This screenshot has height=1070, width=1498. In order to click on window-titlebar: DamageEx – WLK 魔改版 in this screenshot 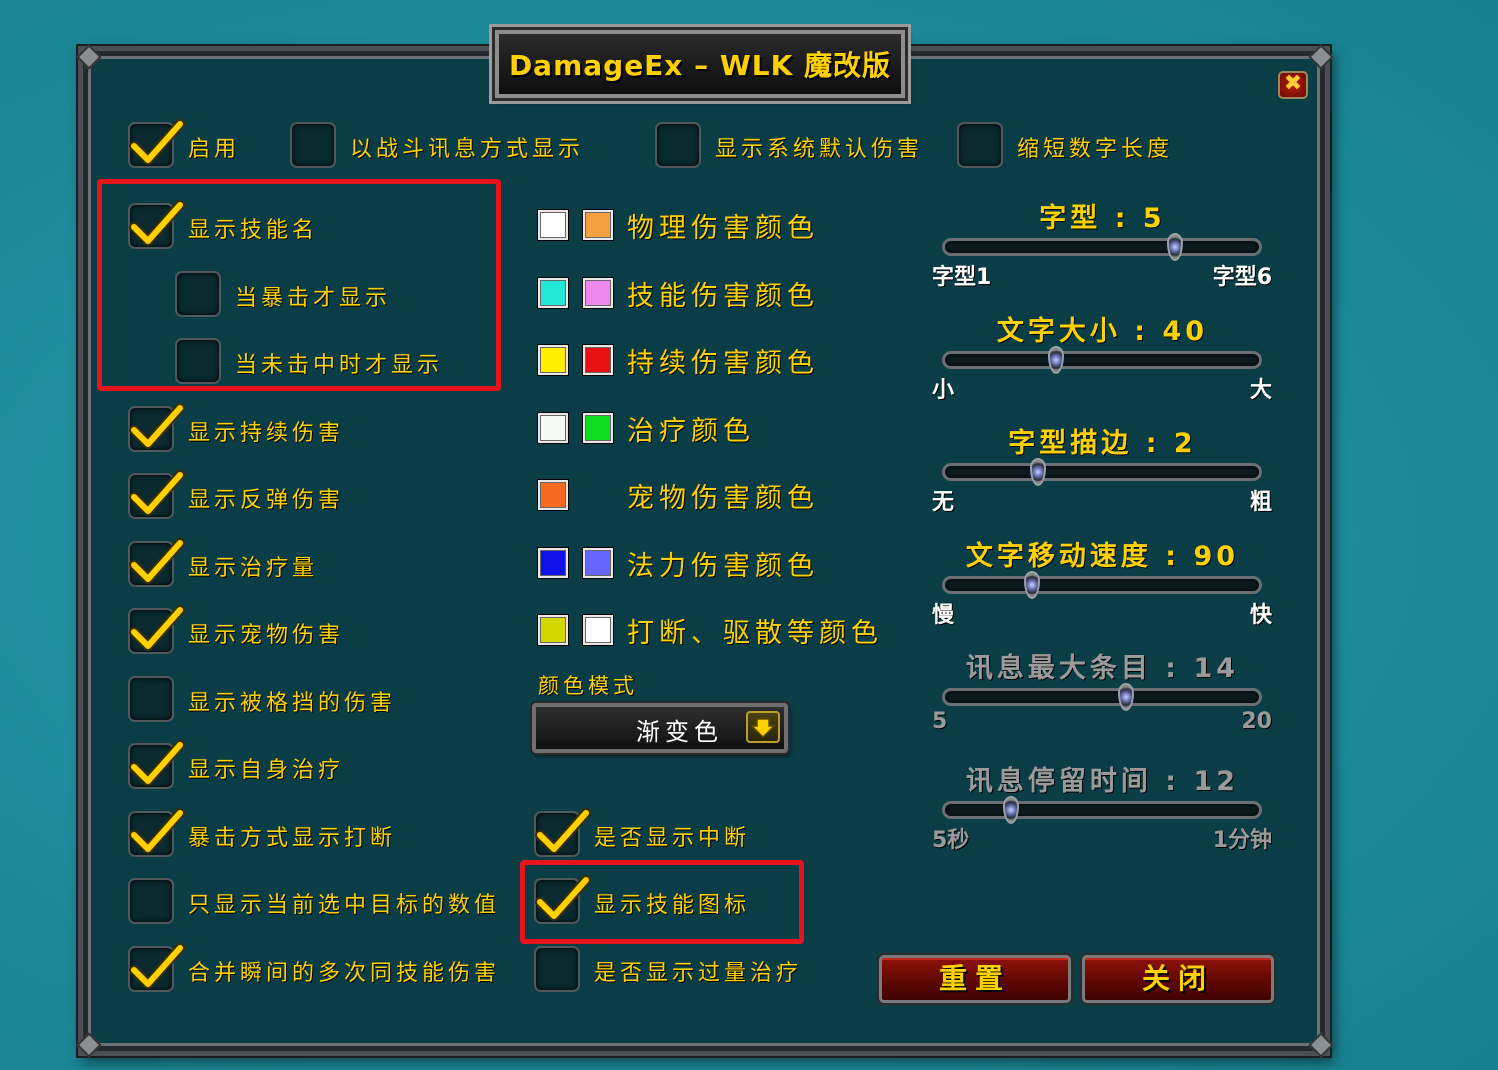, I will do `click(700, 64)`.